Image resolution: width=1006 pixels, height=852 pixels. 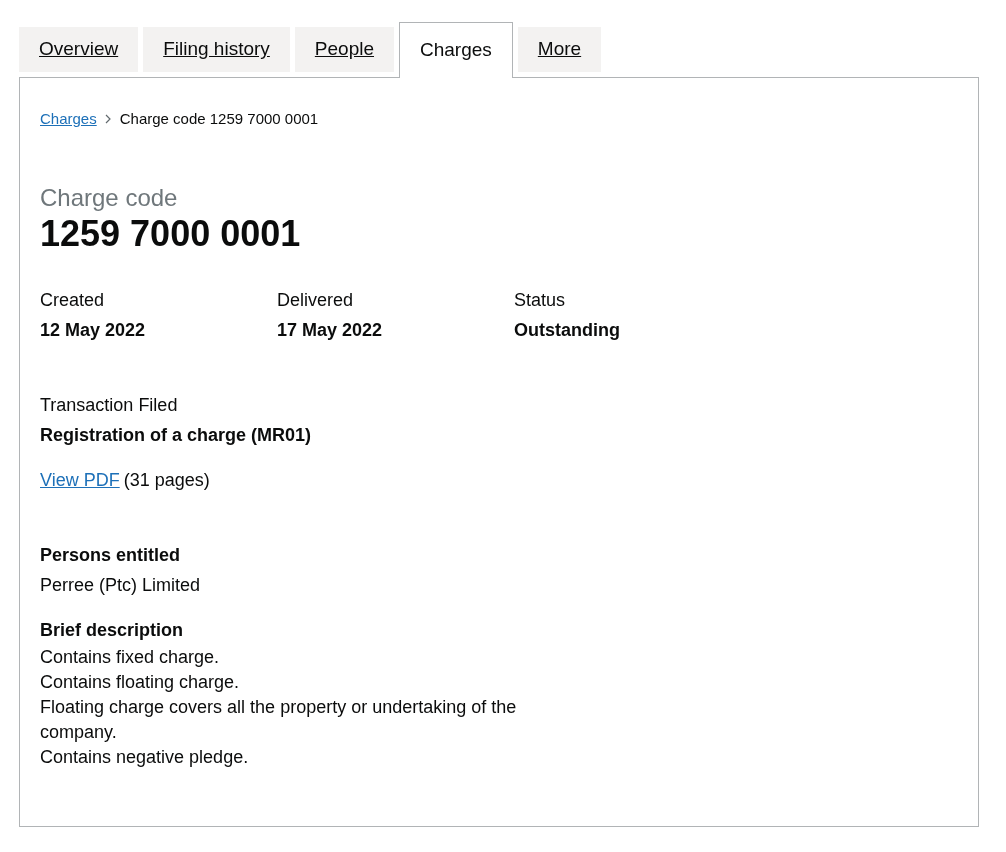 What do you see at coordinates (80, 479) in the screenshot?
I see `view-pdf-link: View PDF` at bounding box center [80, 479].